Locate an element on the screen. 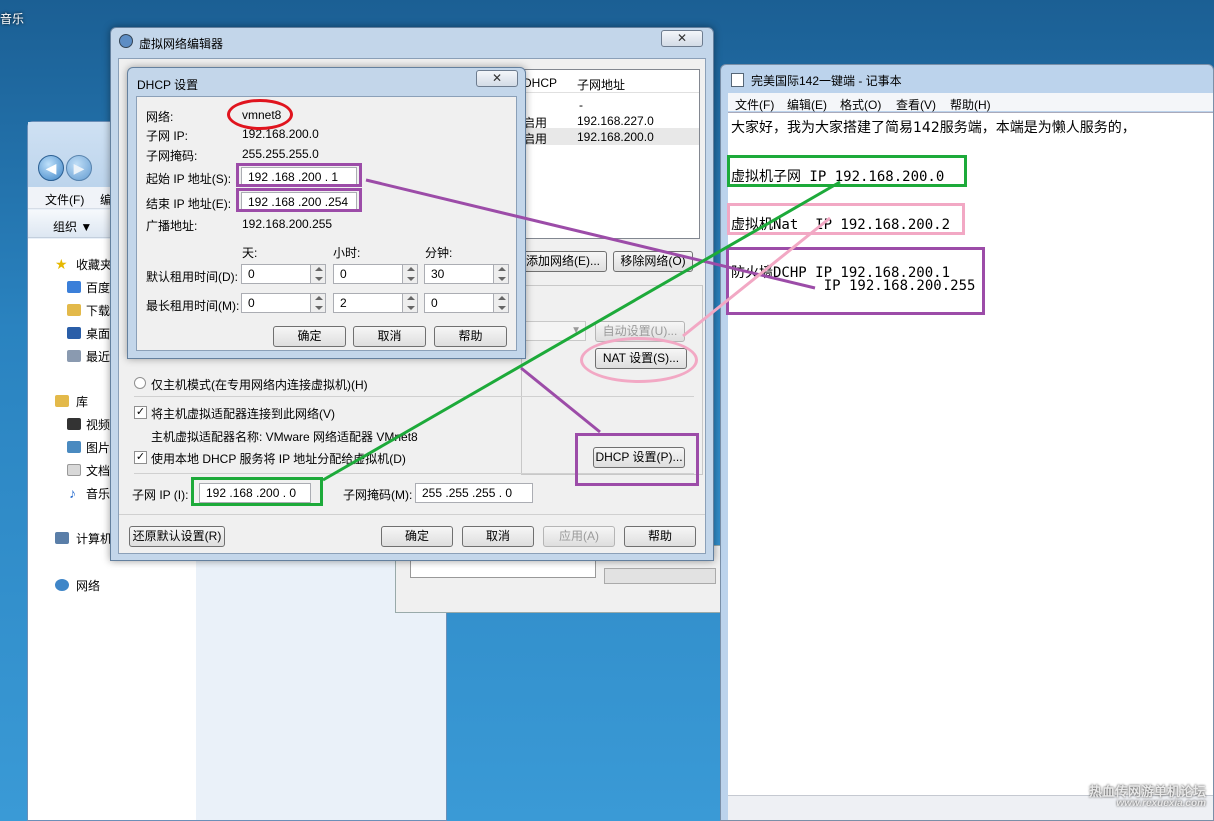  purple-arrow-line is located at coordinates (560, 400).